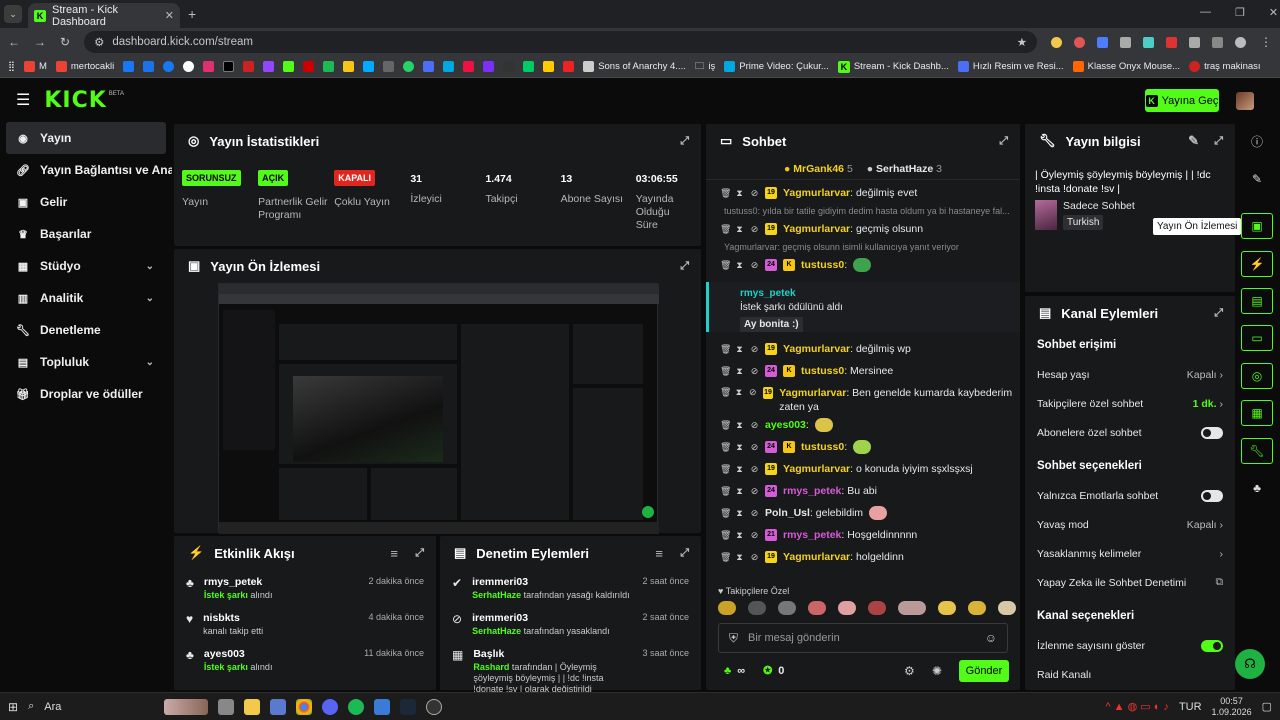 Image resolution: width=1280 pixels, height=720 pixels. Describe the element at coordinates (23, 100) in the screenshot. I see `hamburger-menu-icon: ☰` at that location.